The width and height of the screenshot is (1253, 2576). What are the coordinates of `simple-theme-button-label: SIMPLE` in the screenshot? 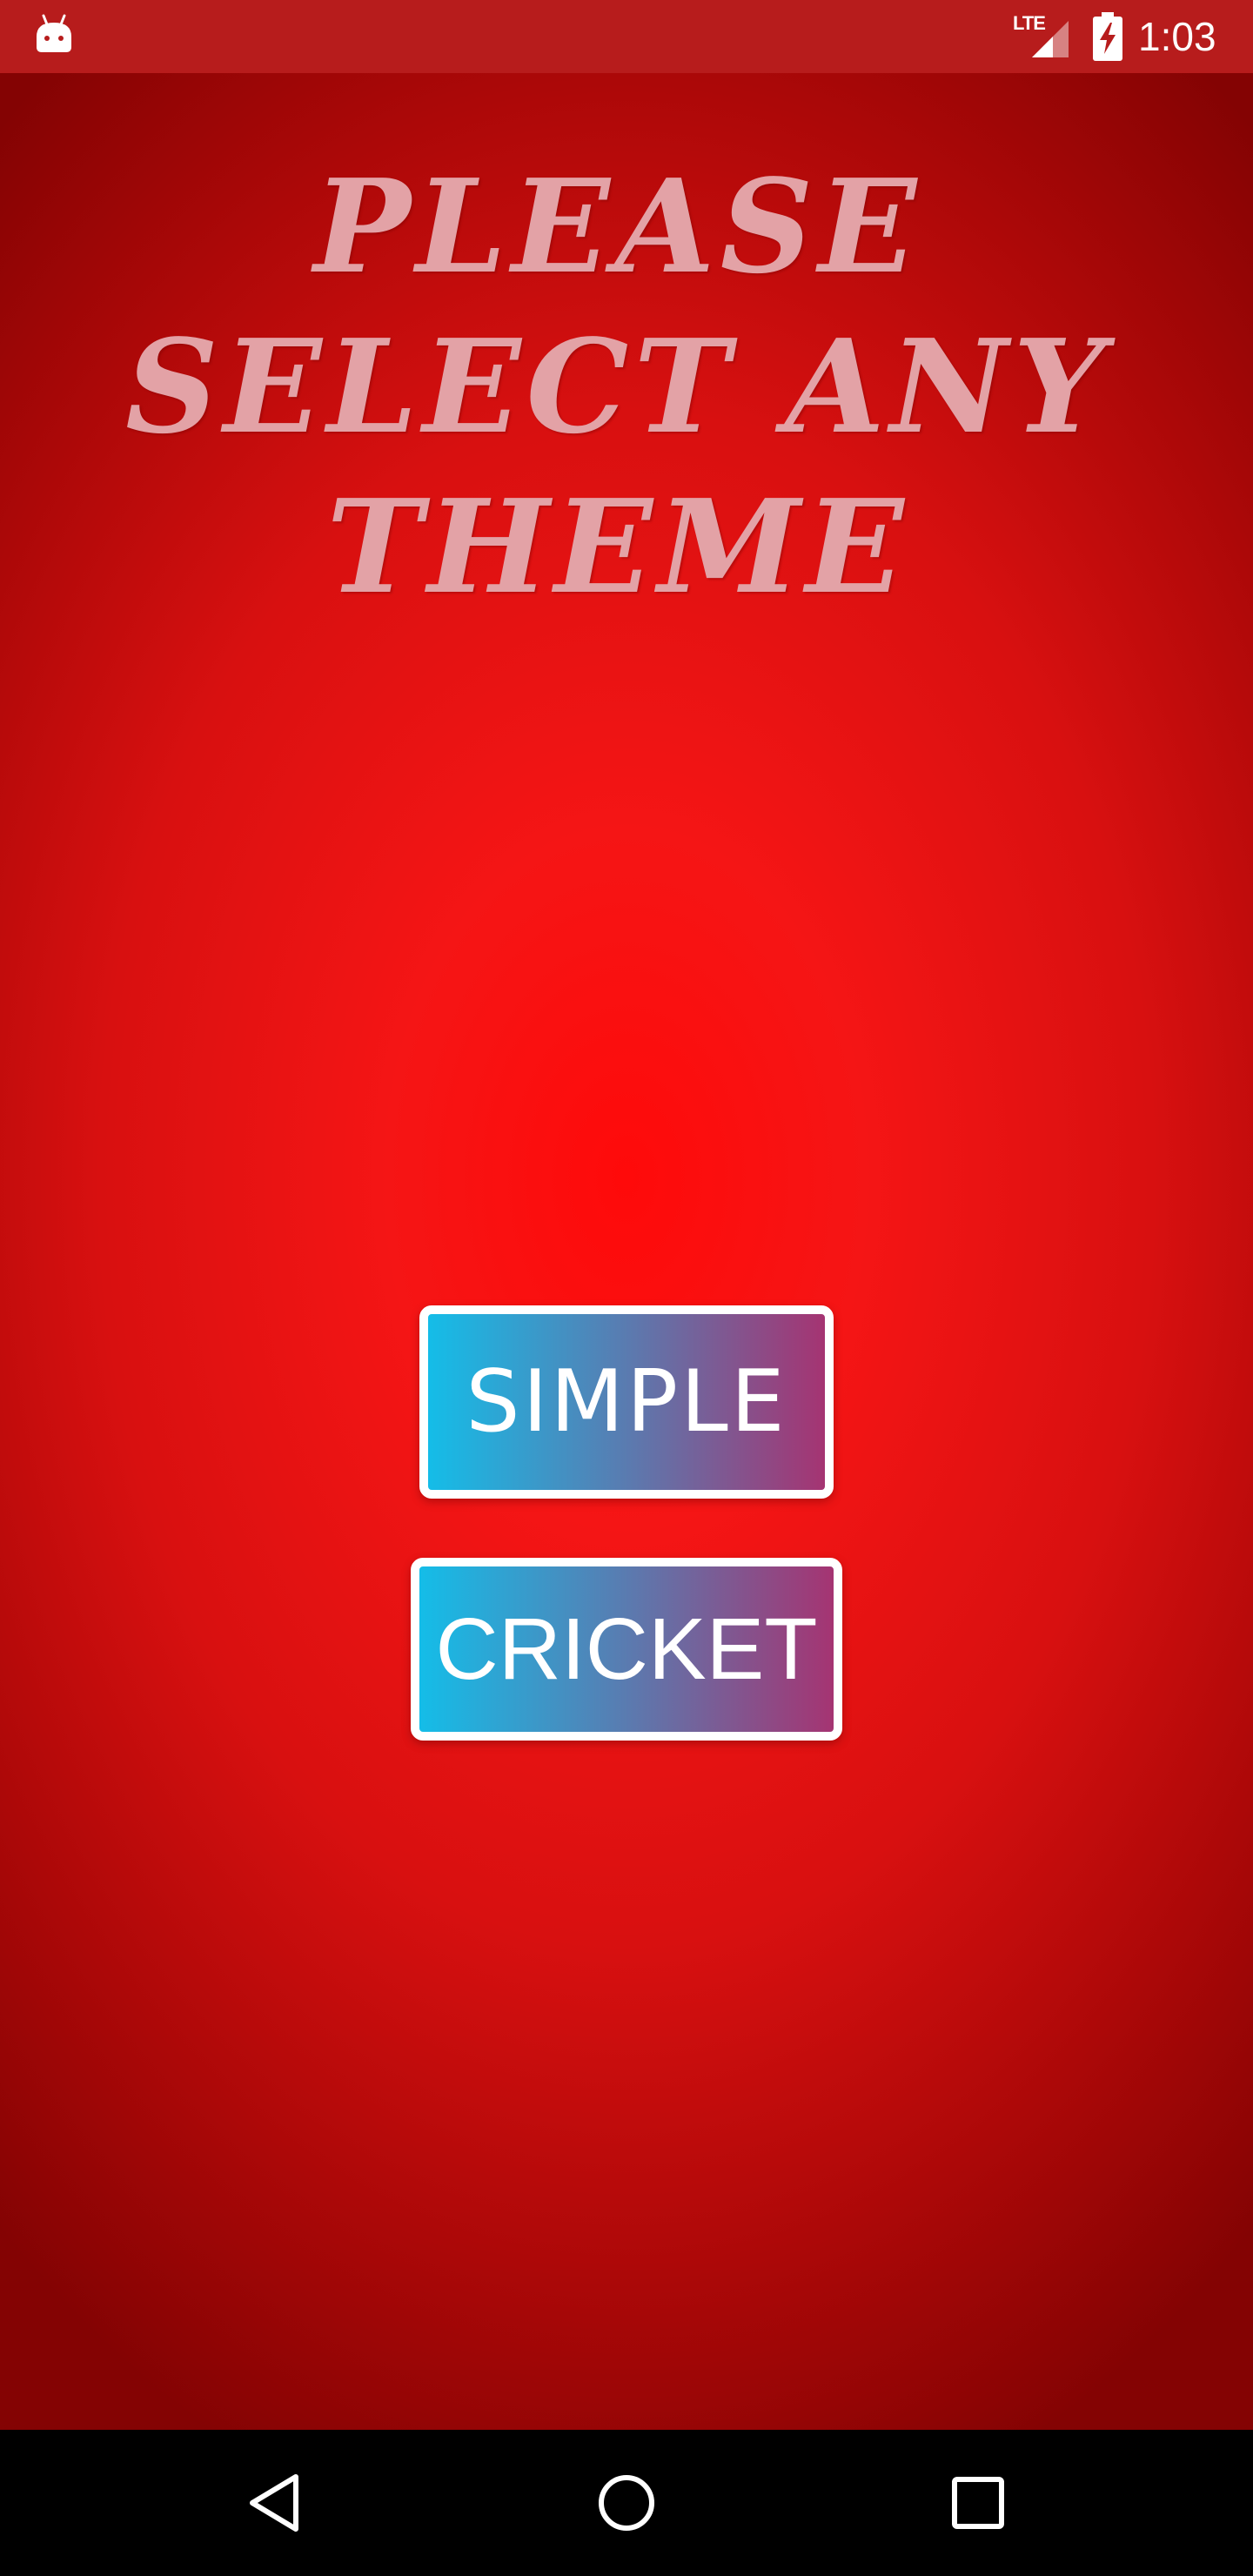 It's located at (626, 1402).